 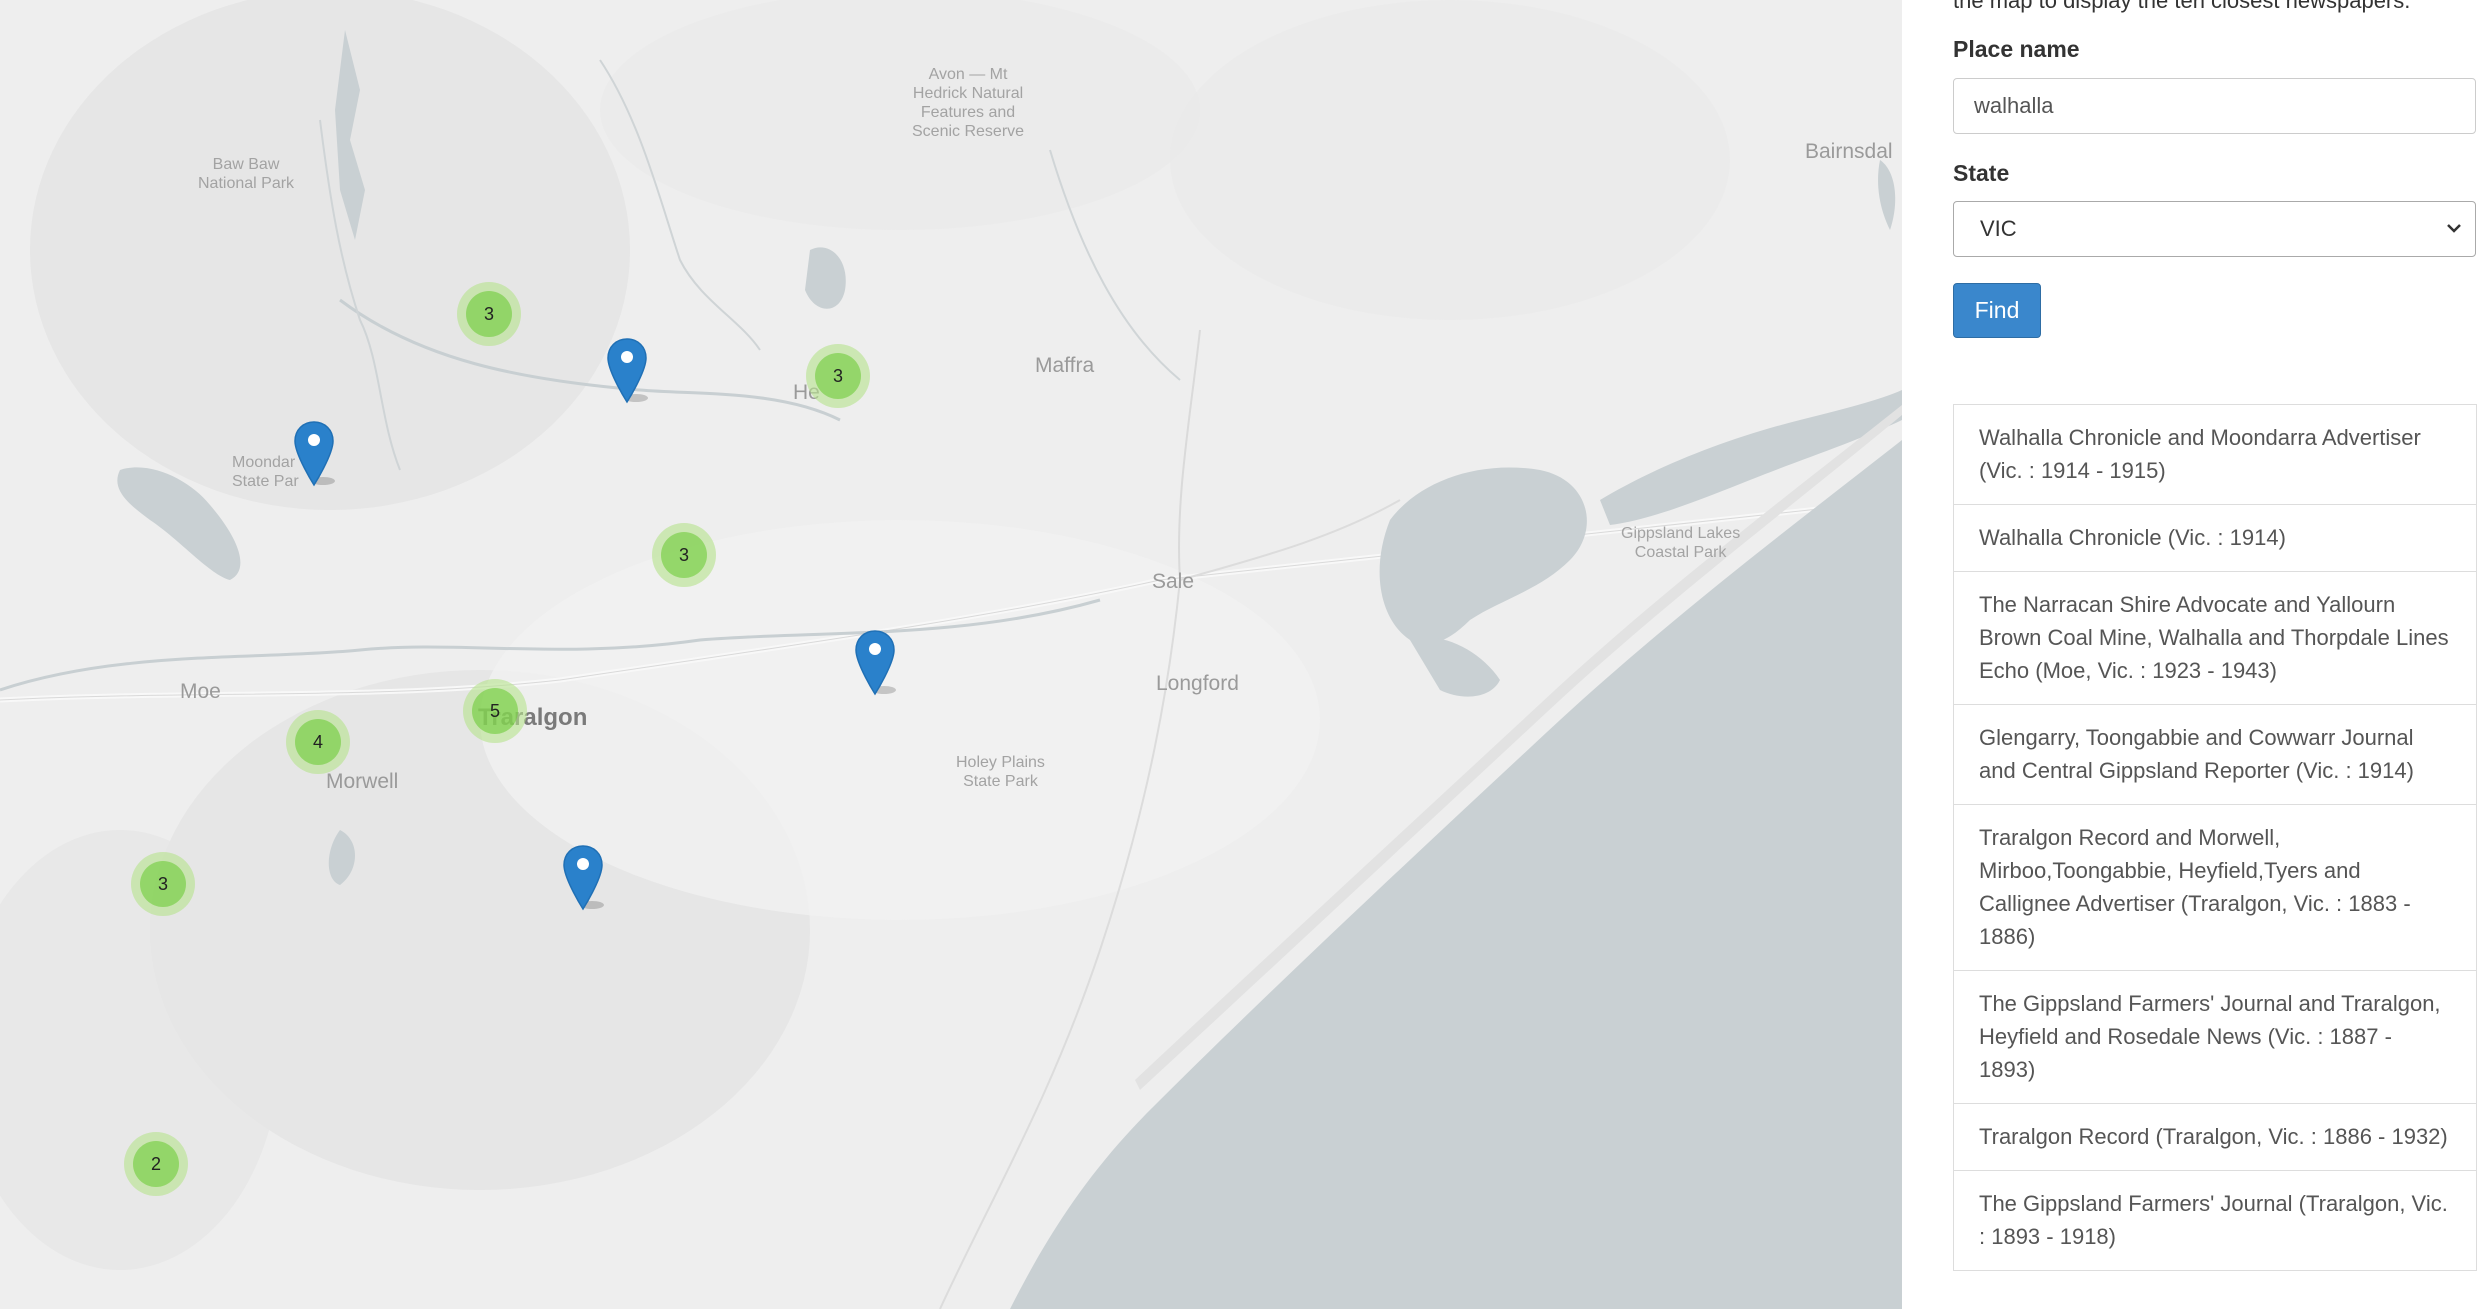 I want to click on place-name-label: Place name, so click(x=2016, y=49).